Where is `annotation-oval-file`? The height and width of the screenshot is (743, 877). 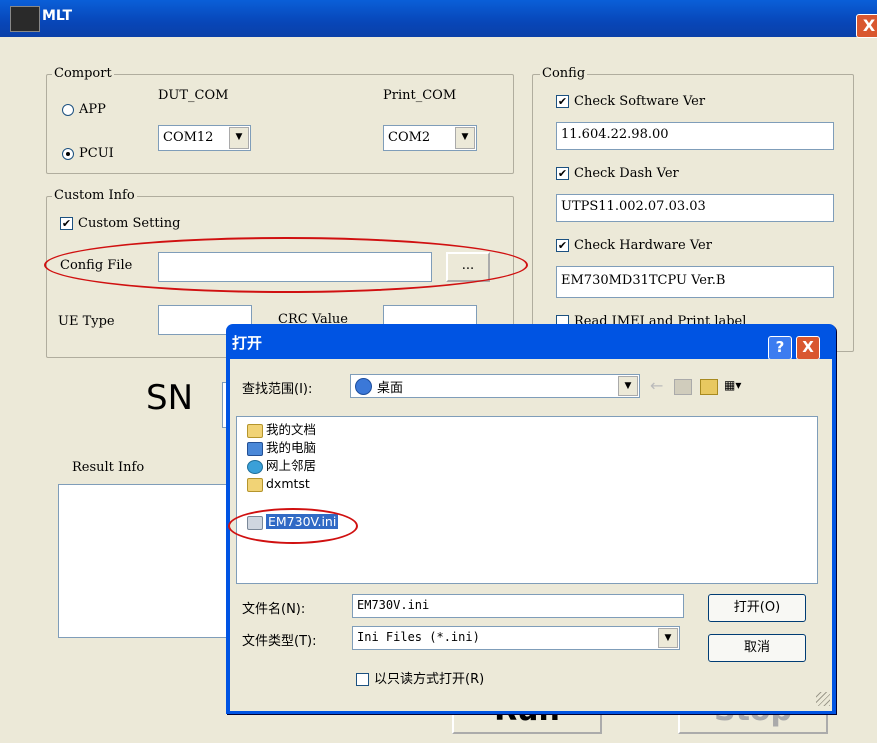
annotation-oval-file is located at coordinates (293, 526).